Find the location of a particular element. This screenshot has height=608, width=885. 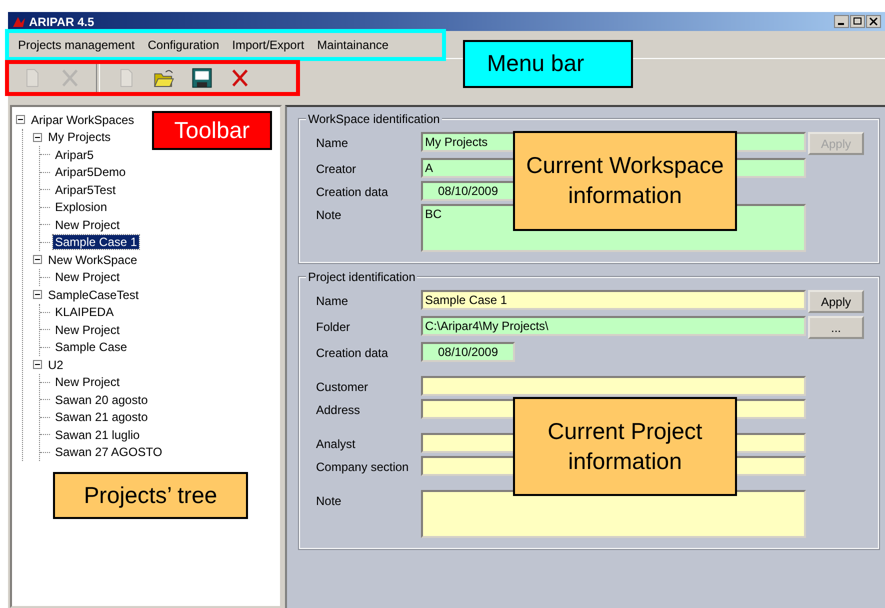

callout-tooltip: Current Project information is located at coordinates (625, 446).